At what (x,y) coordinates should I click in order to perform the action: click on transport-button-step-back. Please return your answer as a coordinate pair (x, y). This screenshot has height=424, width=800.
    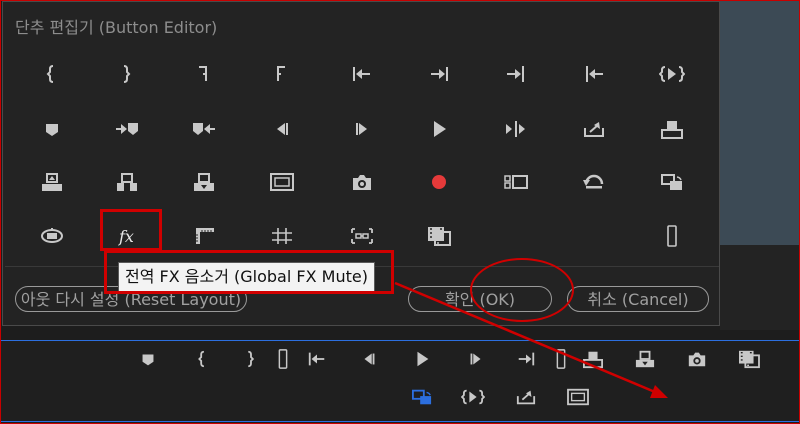
    Looking at the image, I should click on (369, 359).